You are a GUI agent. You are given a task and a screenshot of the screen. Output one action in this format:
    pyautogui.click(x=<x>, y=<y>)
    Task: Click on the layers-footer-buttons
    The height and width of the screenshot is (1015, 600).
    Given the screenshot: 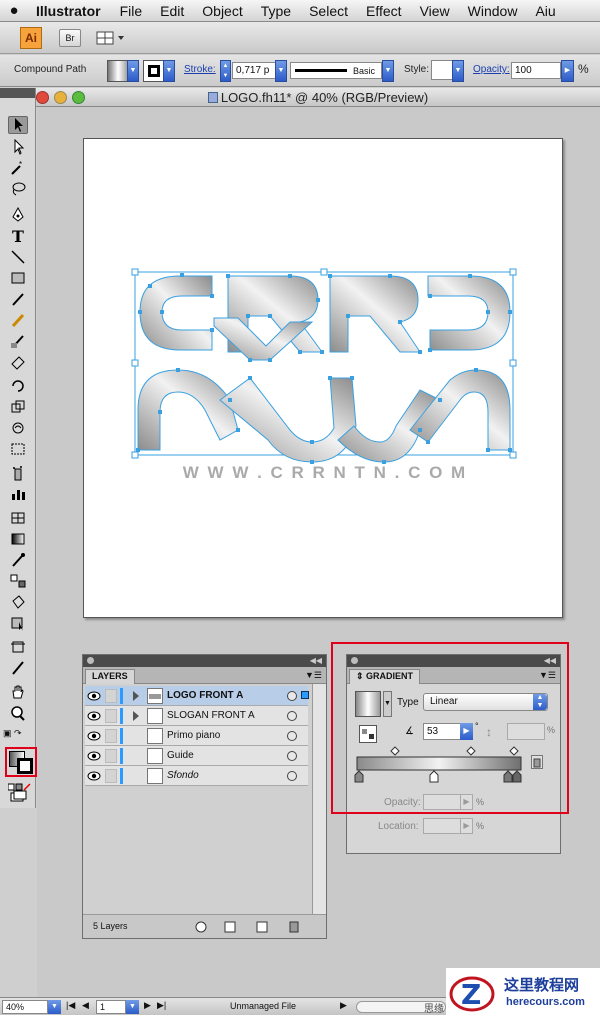 What is the action you would take?
    pyautogui.click(x=253, y=927)
    